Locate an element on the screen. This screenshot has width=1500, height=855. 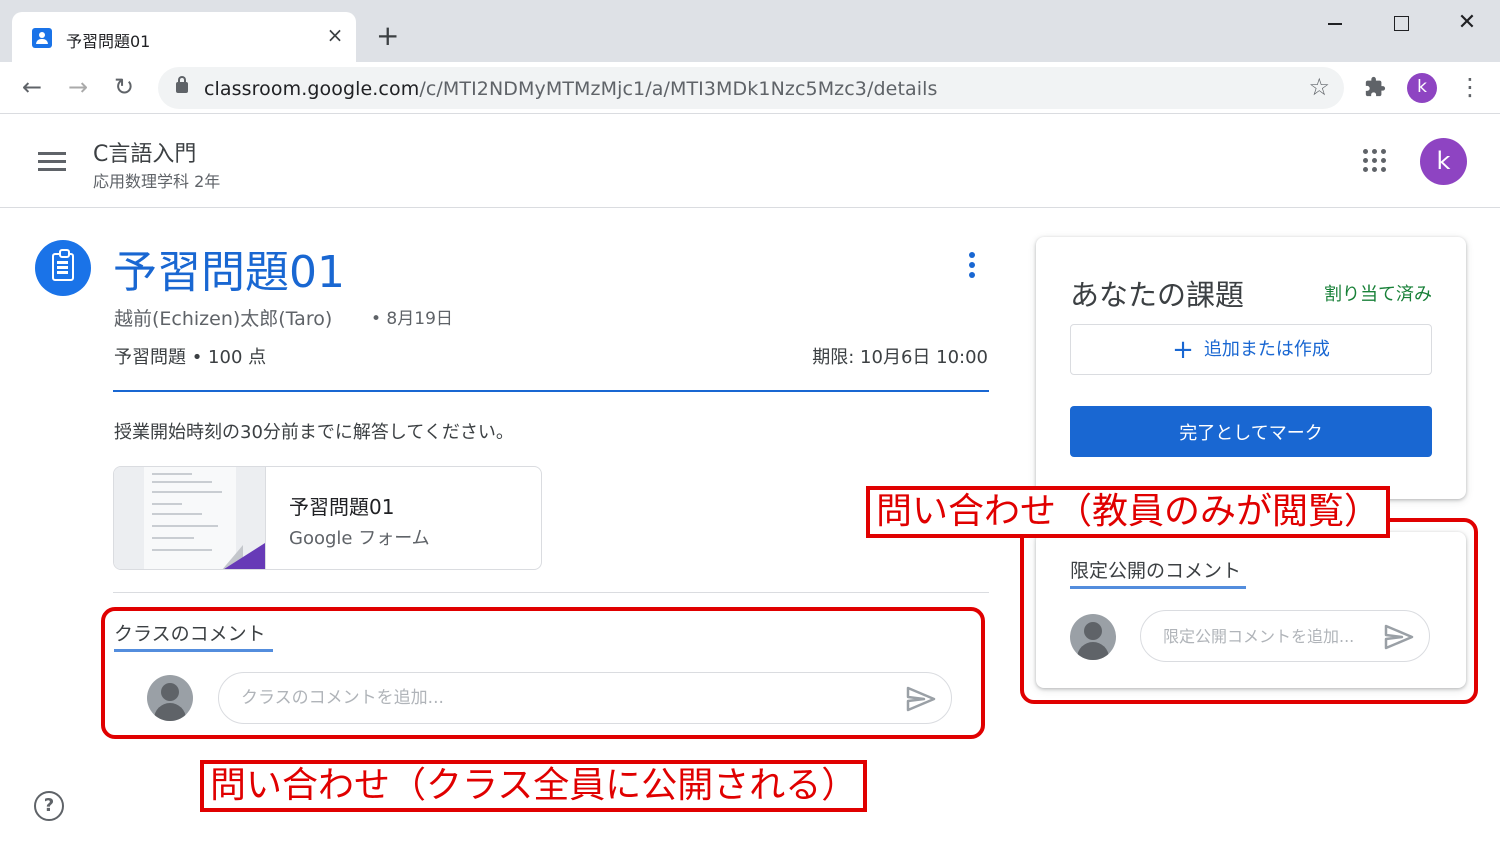
back-icon: ← is located at coordinates (32, 87).